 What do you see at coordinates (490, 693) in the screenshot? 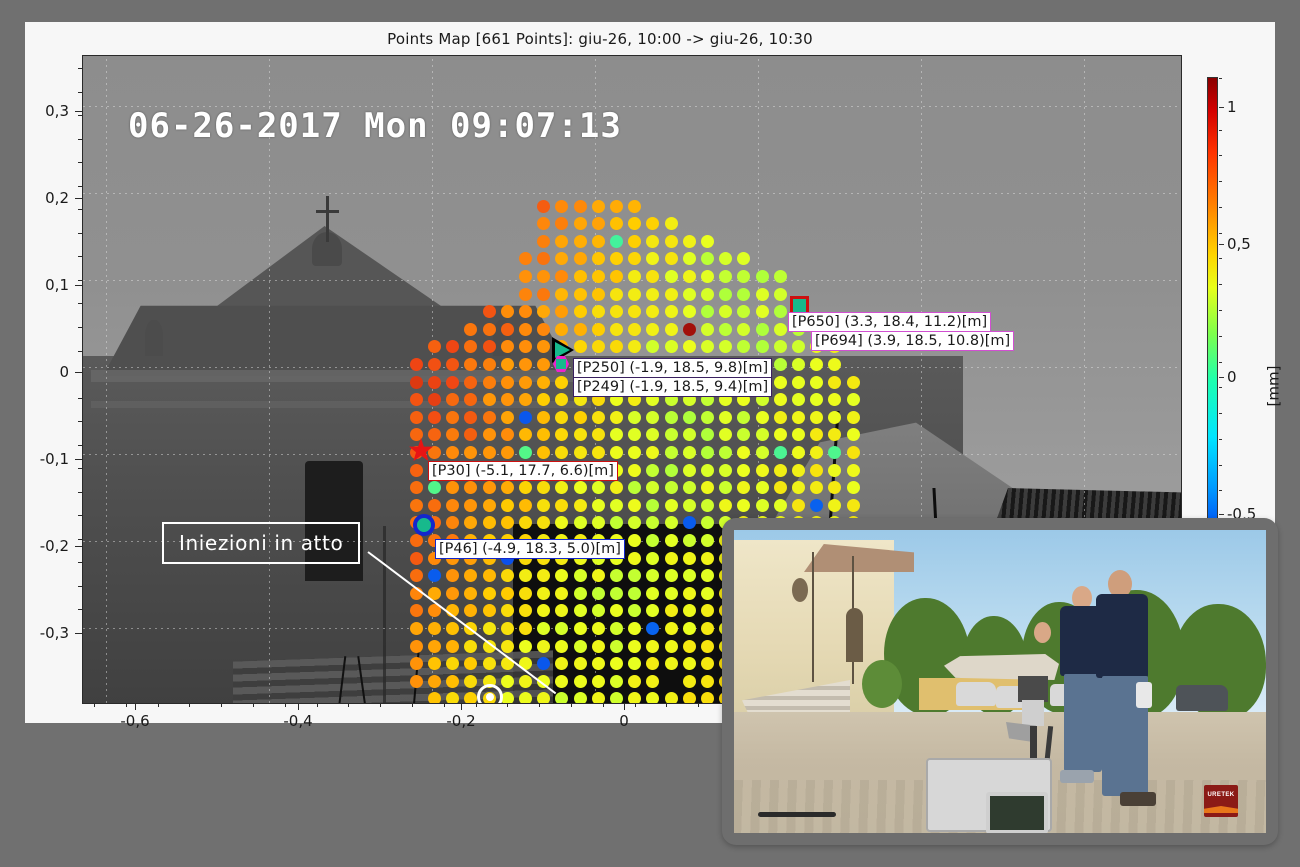
I see `callout-target-dot` at bounding box center [490, 693].